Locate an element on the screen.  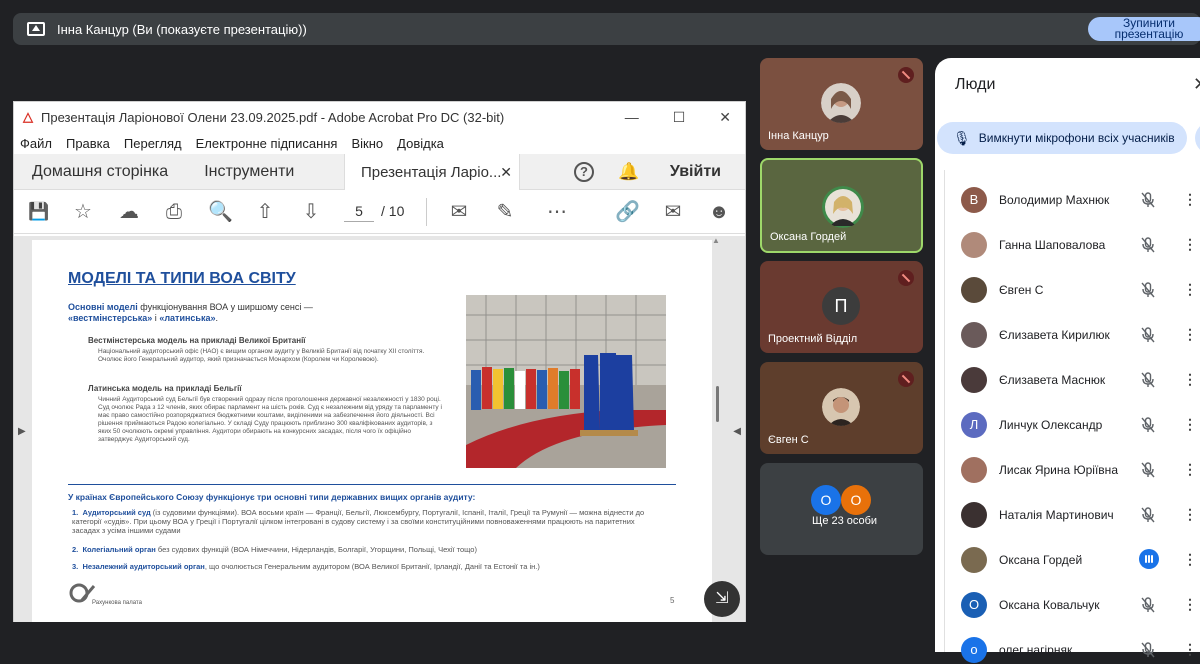
tile-more-people: О О Ще 23 особи is located at coordinates (841, 509).